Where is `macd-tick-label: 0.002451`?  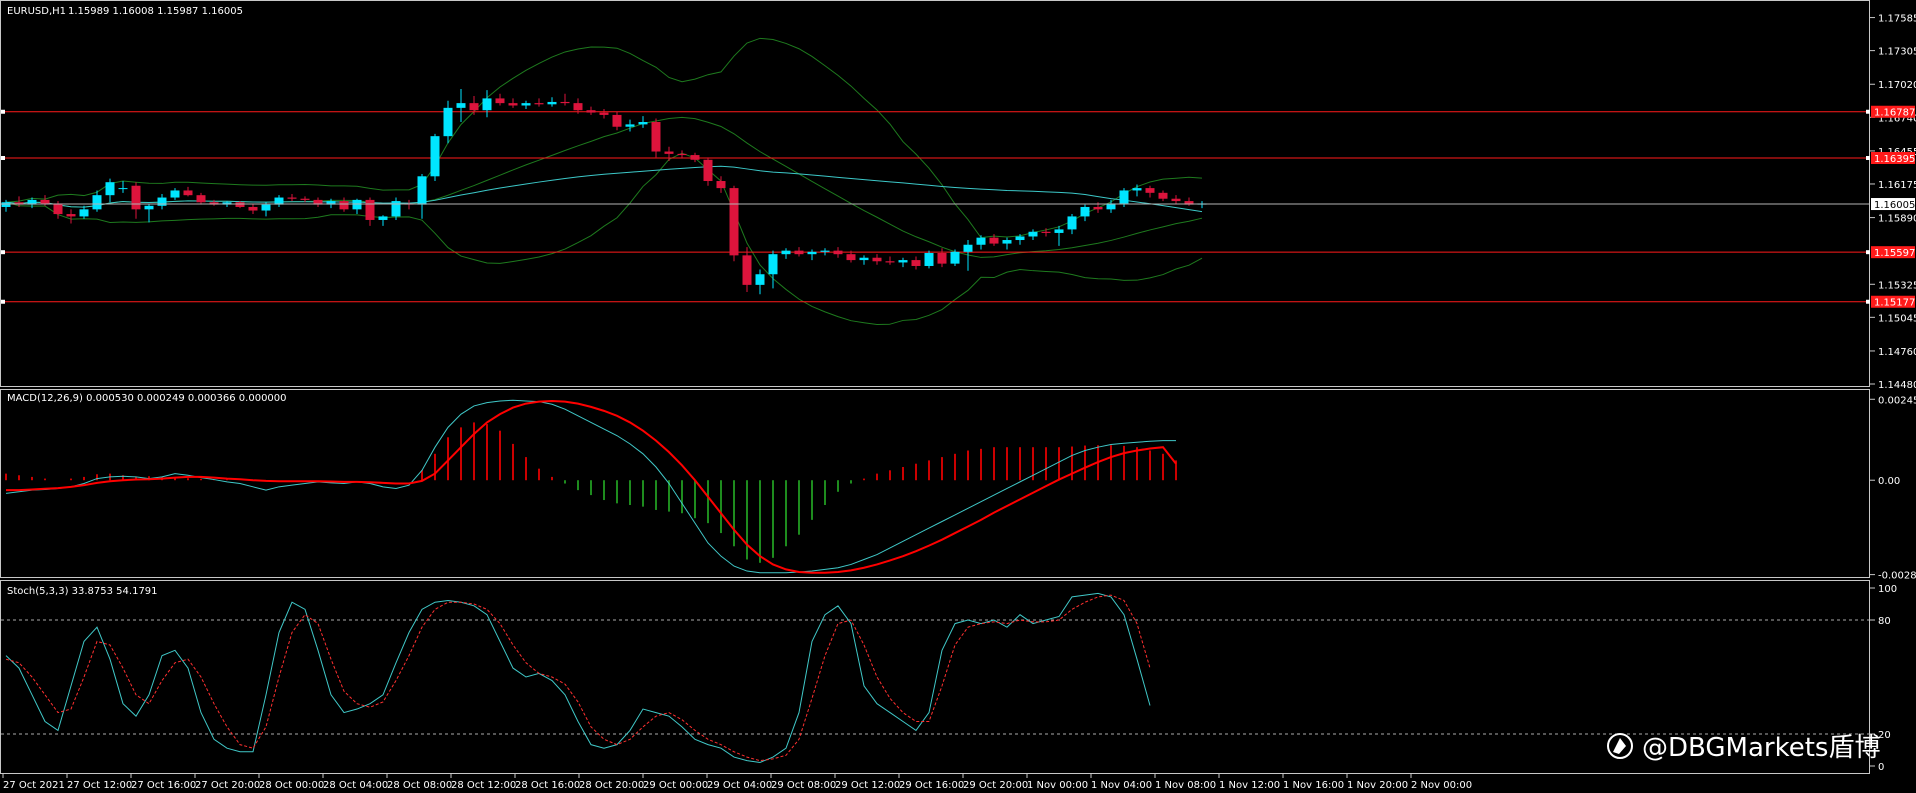
macd-tick-label: 0.002451 is located at coordinates (1897, 400).